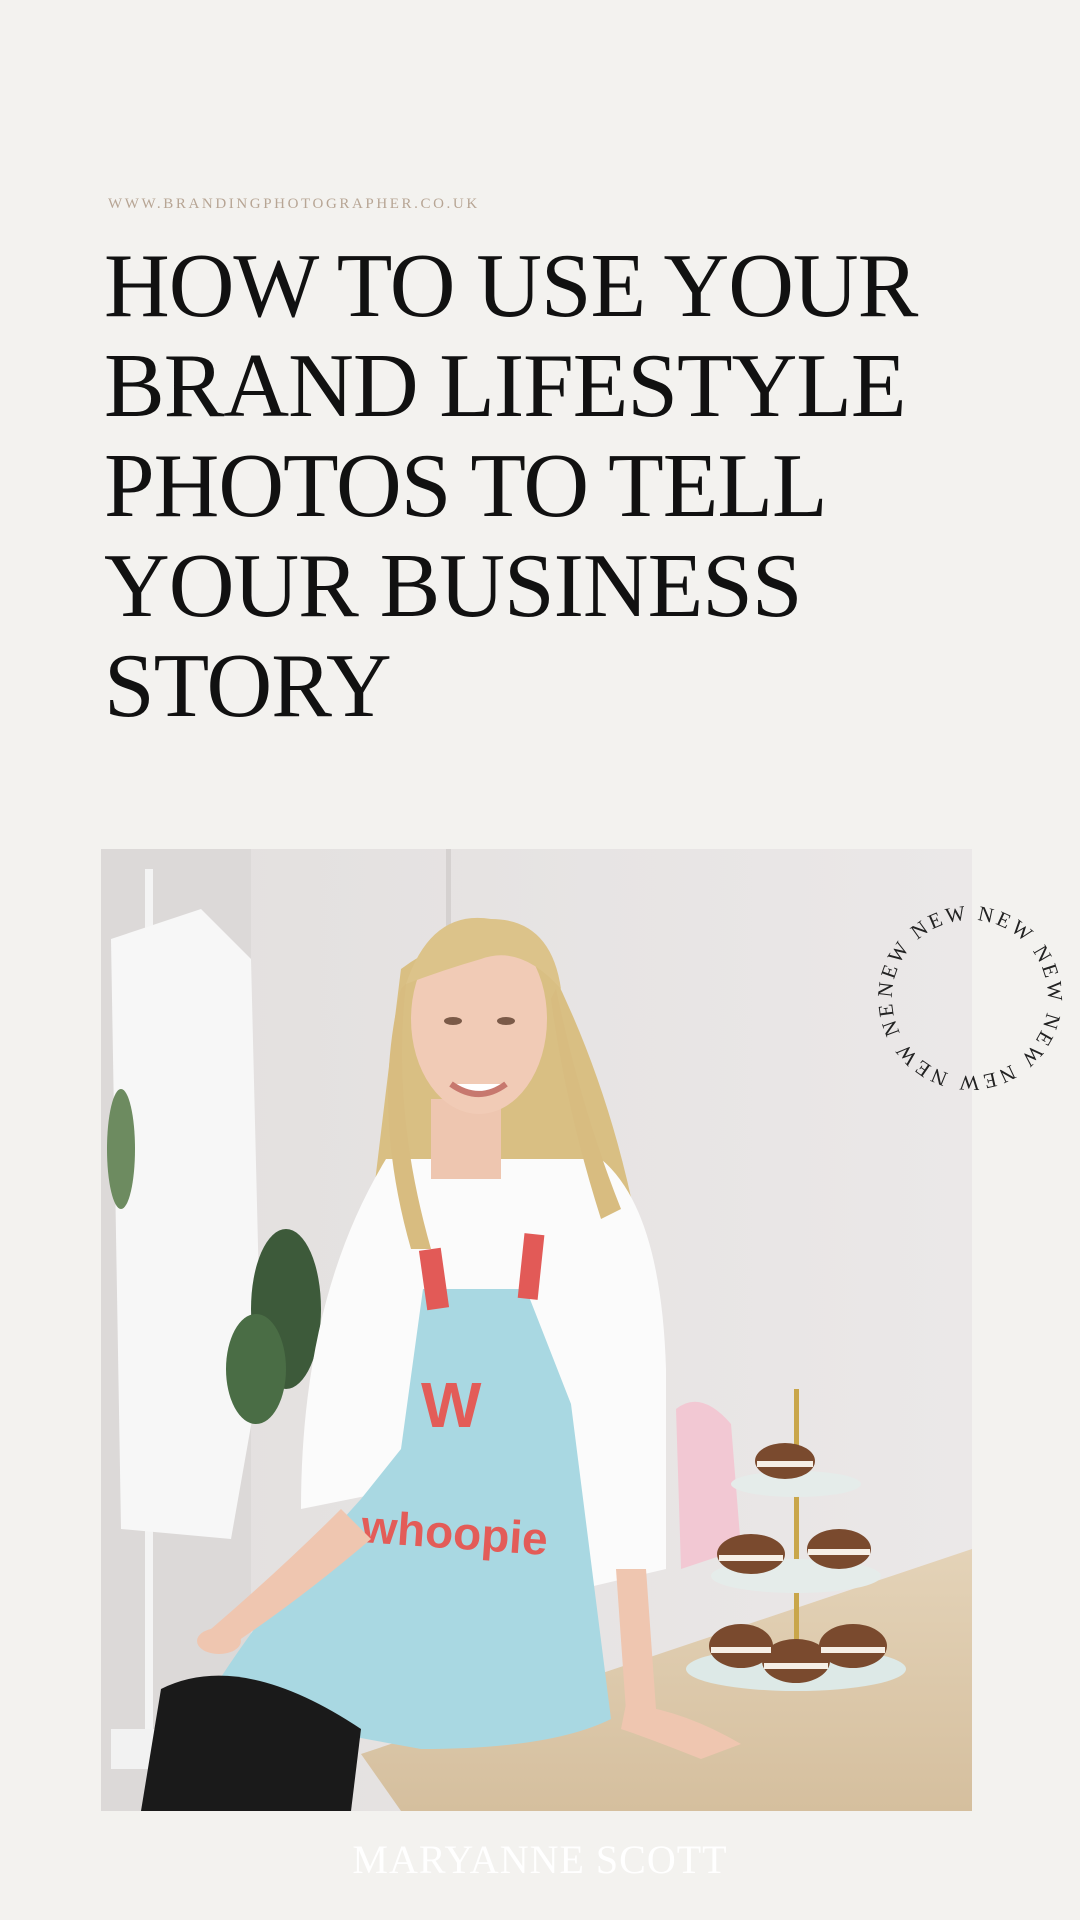  I want to click on headline-line-3: PHOTOS TO TELL, so click(466, 485).